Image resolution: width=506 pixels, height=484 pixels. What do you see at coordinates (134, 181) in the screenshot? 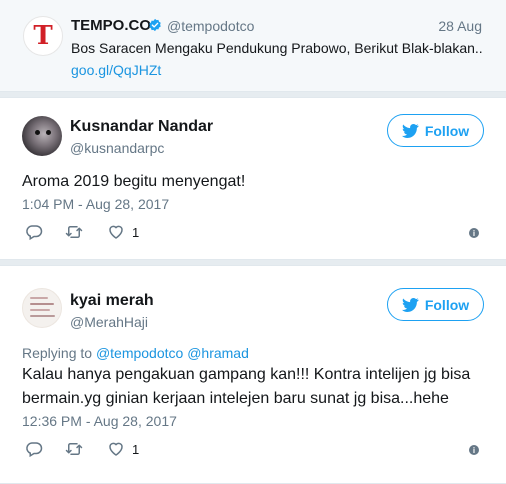
I see `tweet-text: Aroma 2019 begitu menyengat!` at bounding box center [134, 181].